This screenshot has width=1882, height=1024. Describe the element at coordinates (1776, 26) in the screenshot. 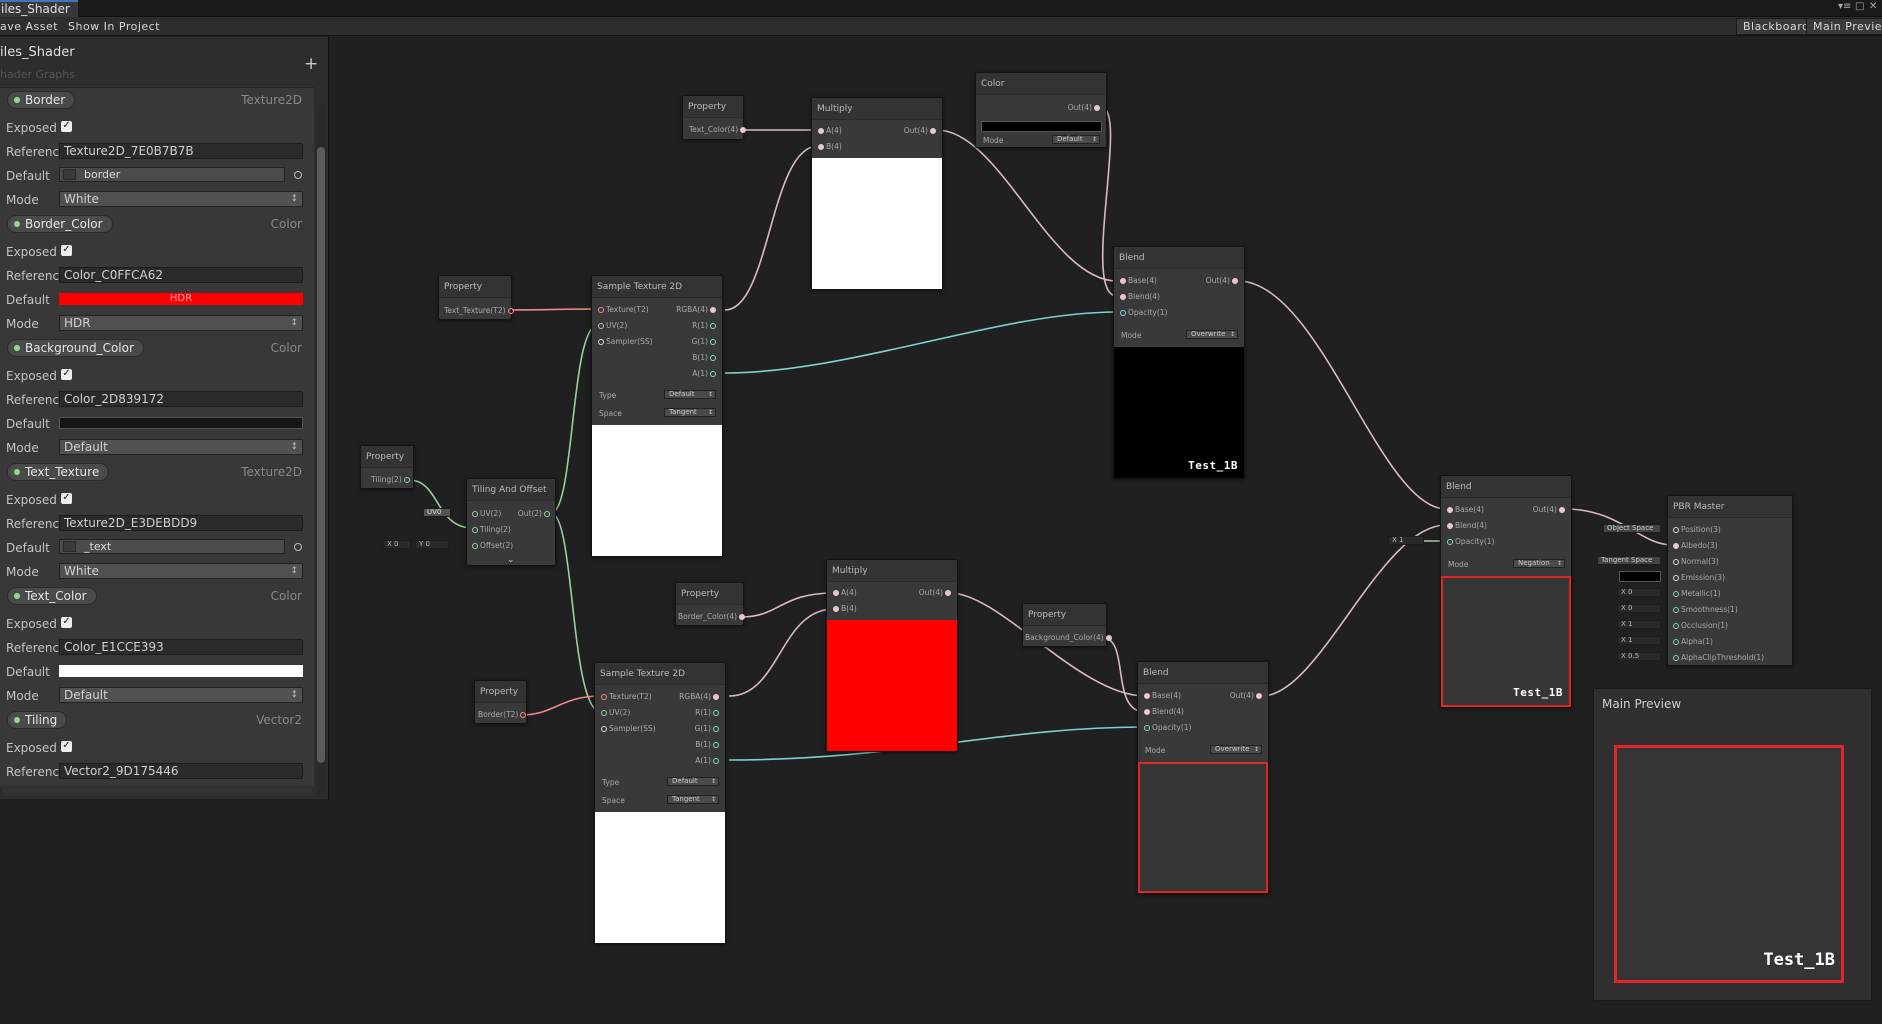

I see `blackboard-toggle-button: Blackboard` at that location.